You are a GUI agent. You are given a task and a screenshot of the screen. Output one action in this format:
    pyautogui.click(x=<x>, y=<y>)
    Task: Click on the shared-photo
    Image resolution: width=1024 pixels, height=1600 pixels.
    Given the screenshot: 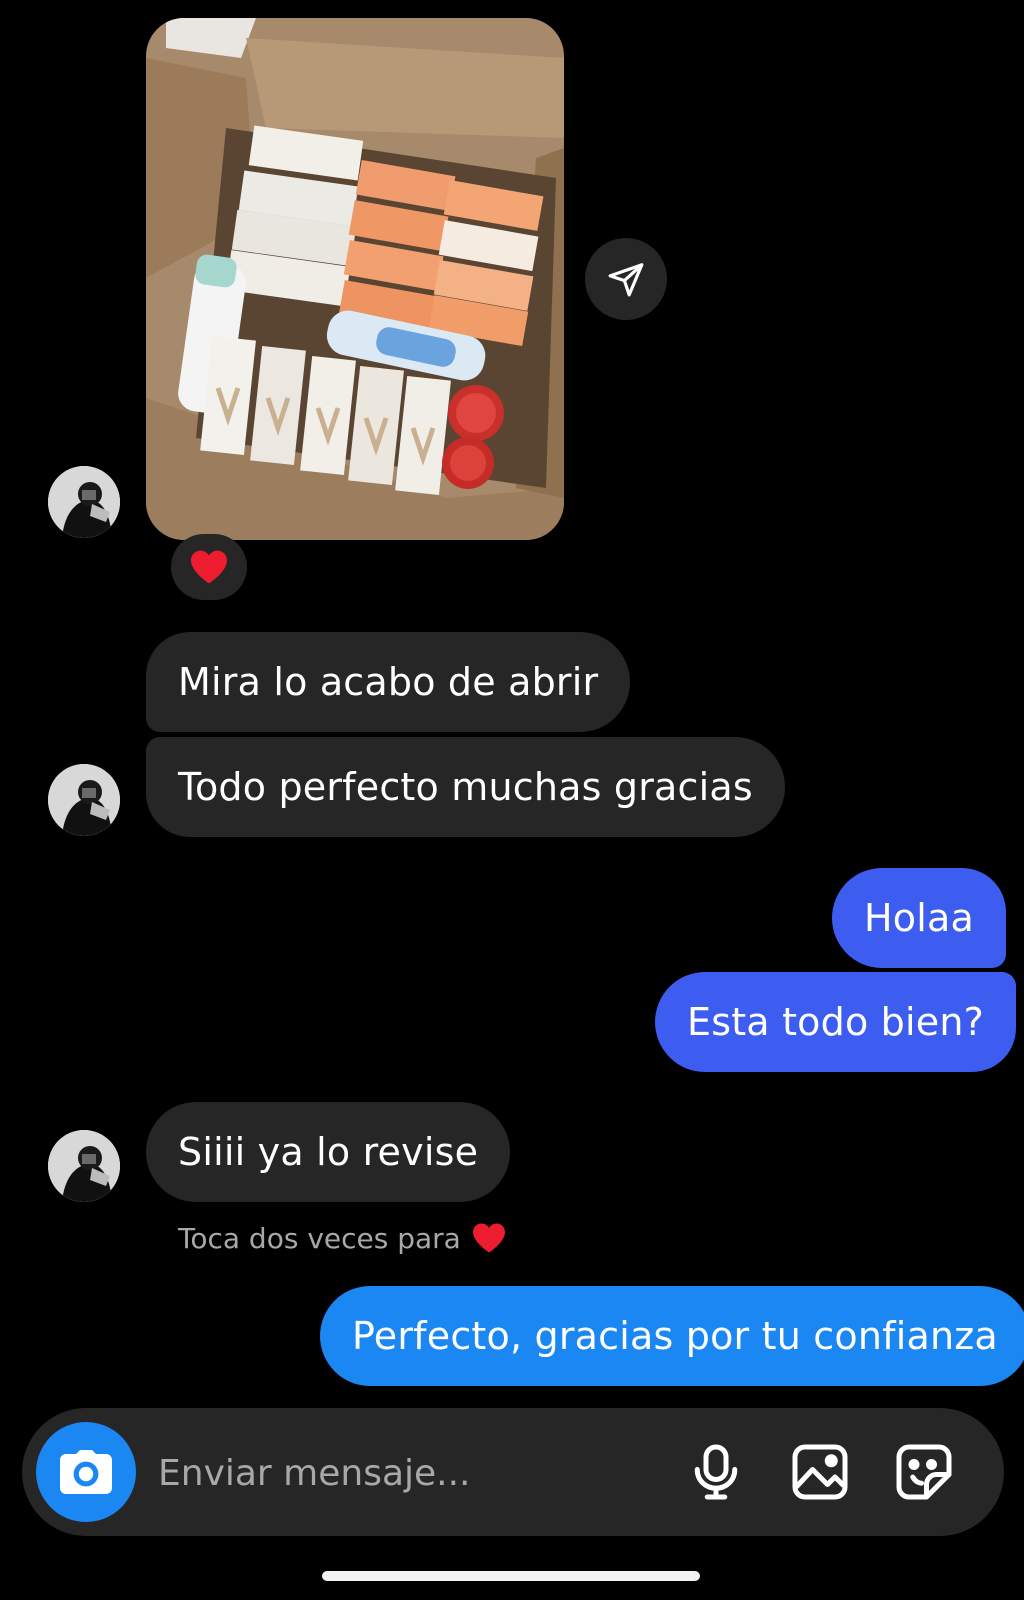 What is the action you would take?
    pyautogui.click(x=355, y=279)
    